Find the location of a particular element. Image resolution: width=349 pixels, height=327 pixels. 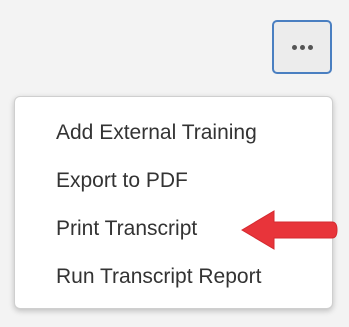

more-options-button is located at coordinates (302, 47).